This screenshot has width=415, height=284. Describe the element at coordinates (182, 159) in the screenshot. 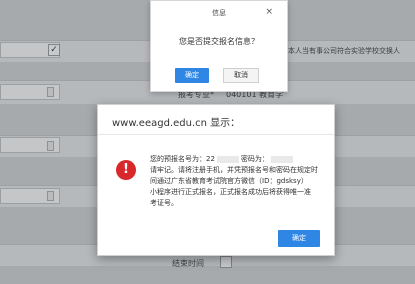

I see `registration-number-text: 您的预报名号为：22` at that location.